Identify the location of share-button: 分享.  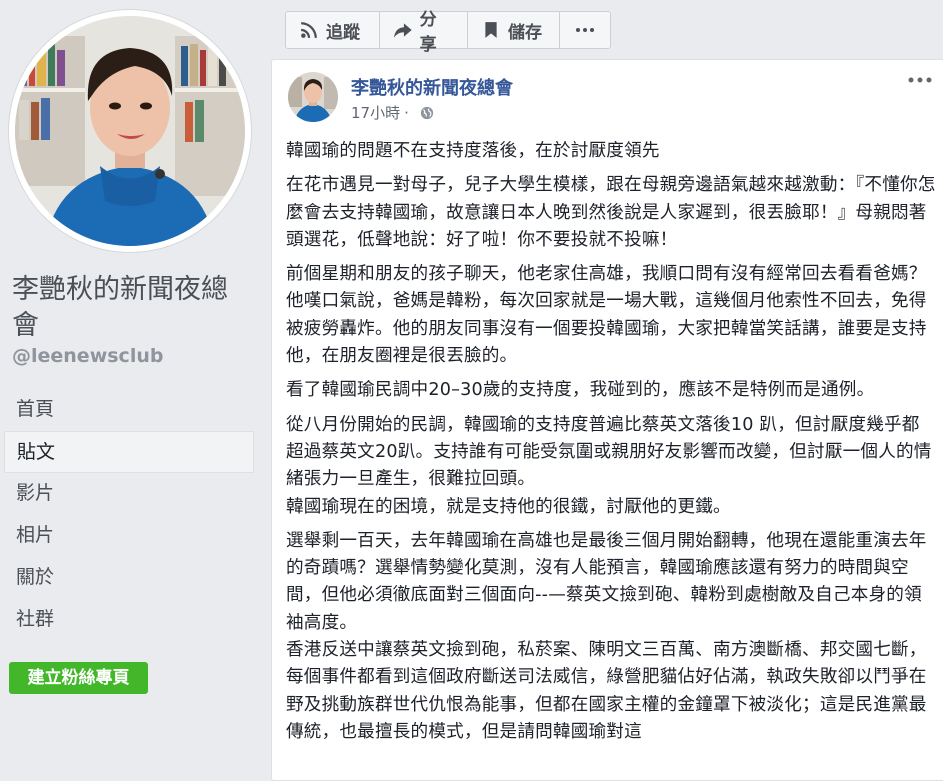
(424, 32).